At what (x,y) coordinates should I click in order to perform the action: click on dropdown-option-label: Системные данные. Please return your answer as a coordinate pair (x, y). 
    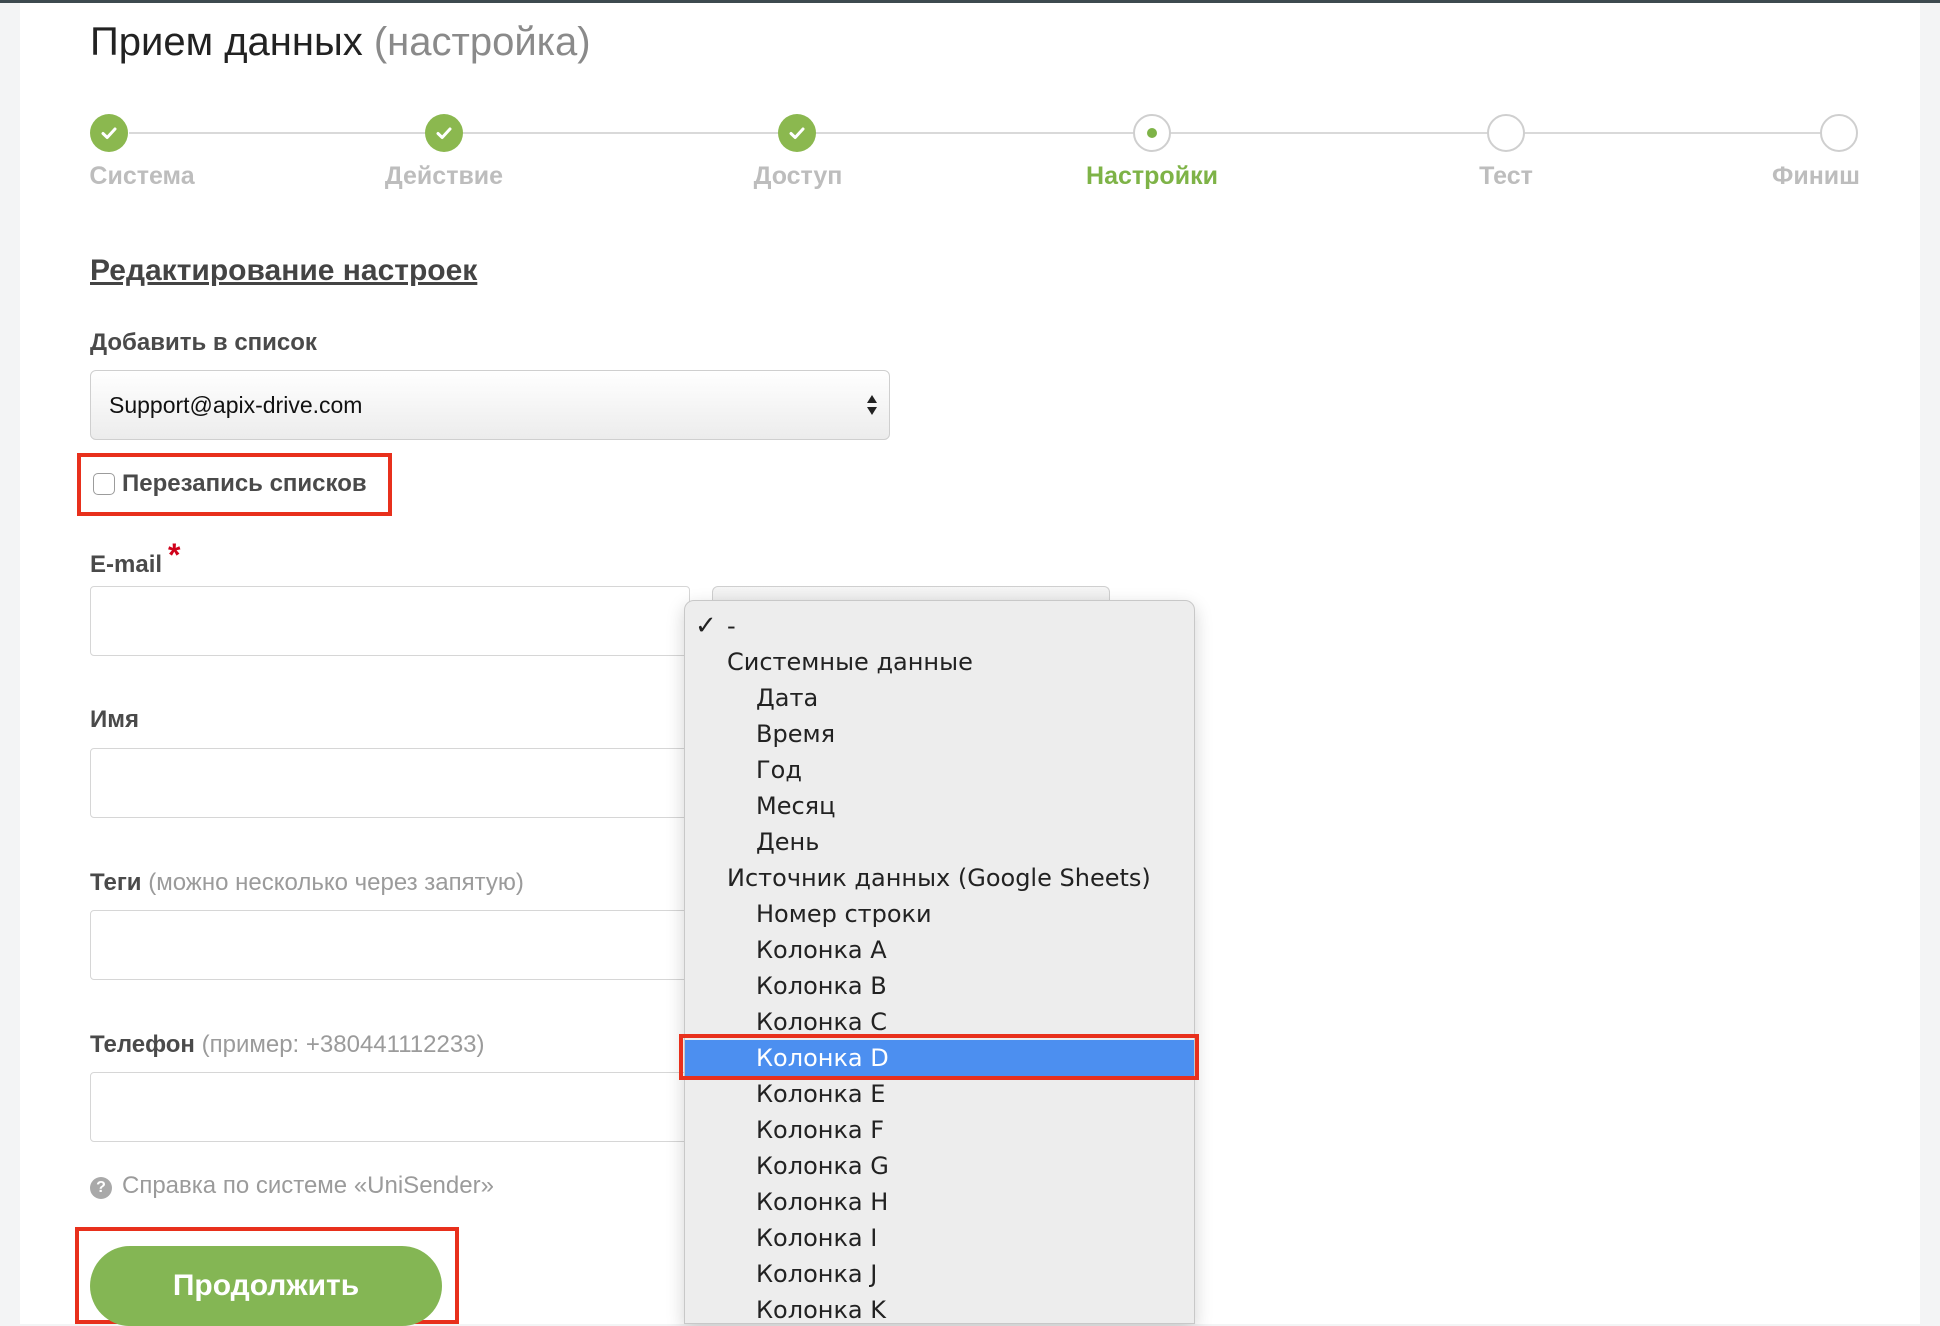
    Looking at the image, I should click on (850, 662).